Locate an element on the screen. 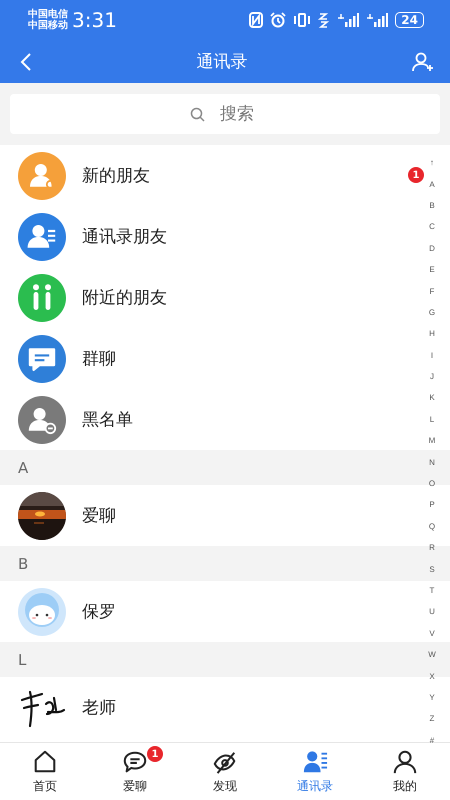 The height and width of the screenshot is (800, 450). index-letter: E is located at coordinates (432, 269).